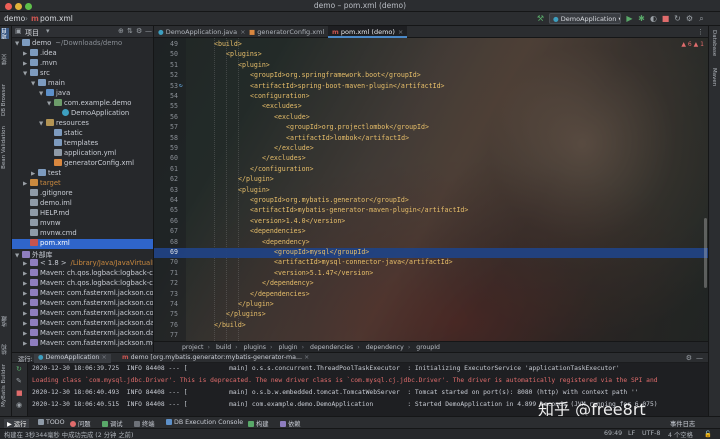 The height and width of the screenshot is (439, 720). I want to click on code-line: 67 <dependencies>, so click(431, 232).